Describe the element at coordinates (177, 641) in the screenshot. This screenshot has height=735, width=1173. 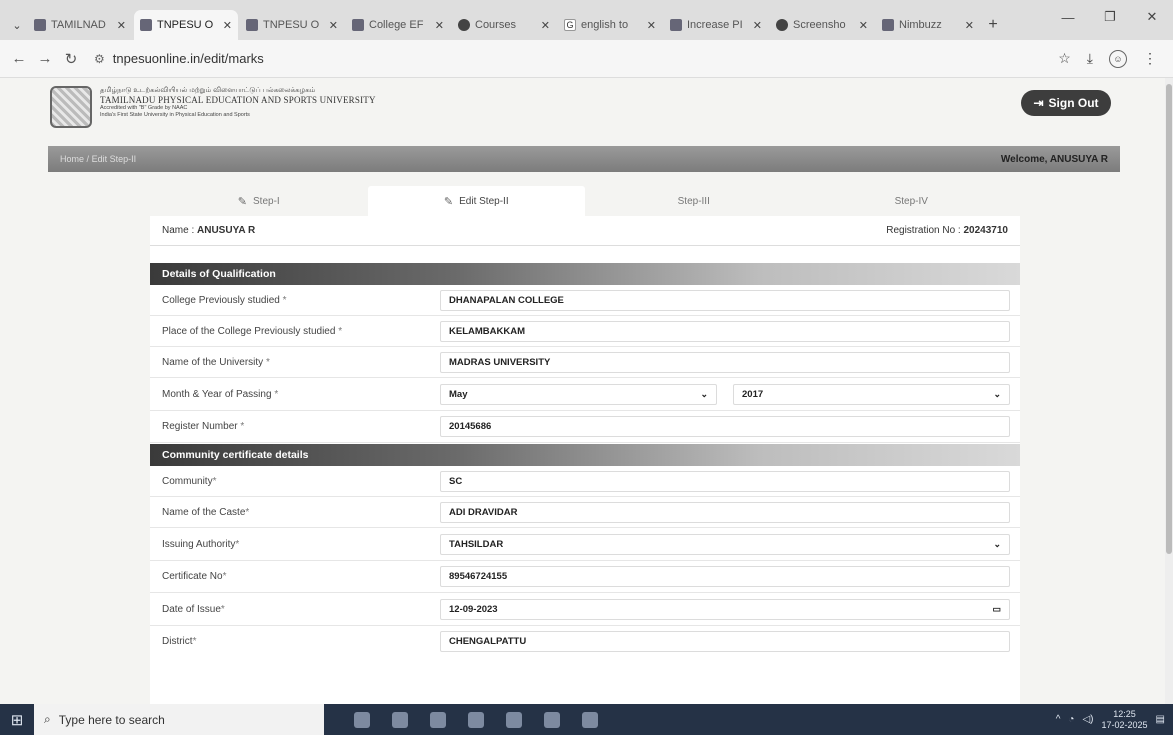
I see `district-label: District` at that location.